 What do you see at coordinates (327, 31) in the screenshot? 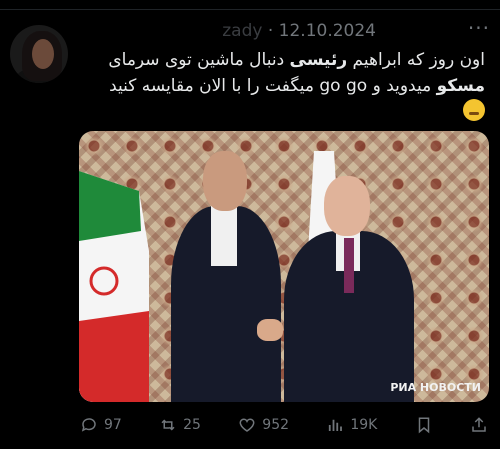
I see `tweet-date: 12.10.2024` at bounding box center [327, 31].